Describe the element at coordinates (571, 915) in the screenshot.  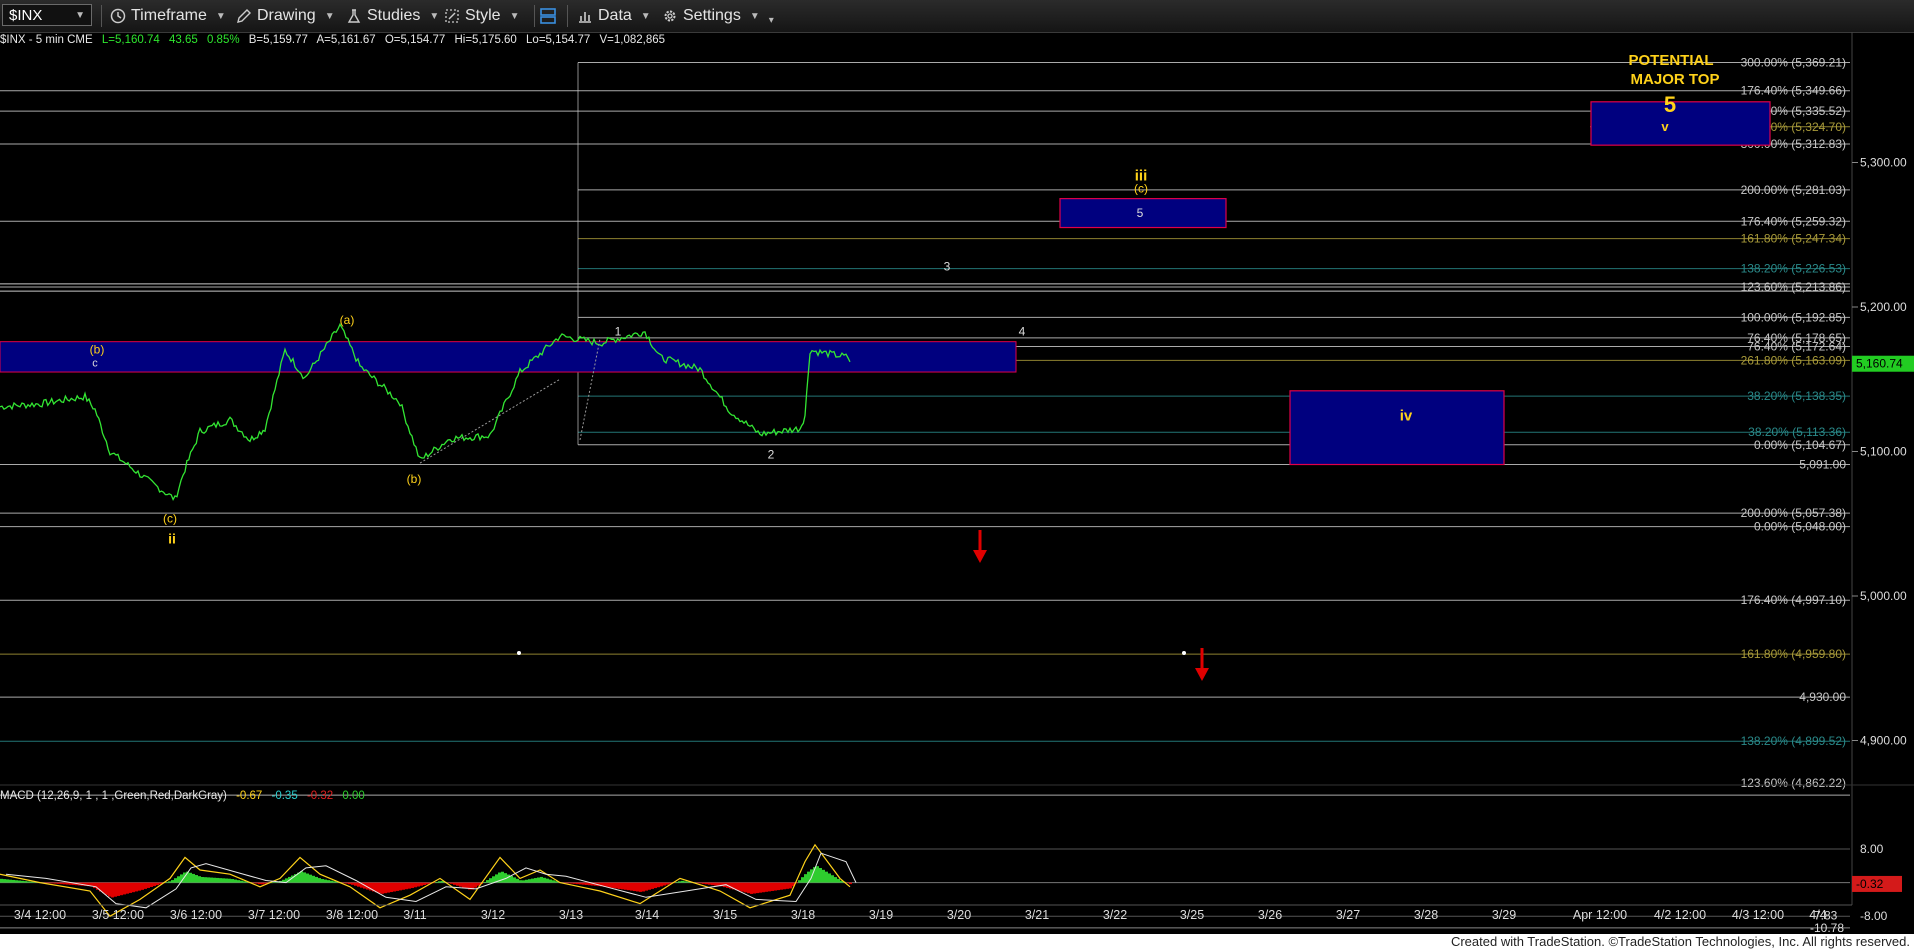
I see `time-axis-label: 3/13` at that location.